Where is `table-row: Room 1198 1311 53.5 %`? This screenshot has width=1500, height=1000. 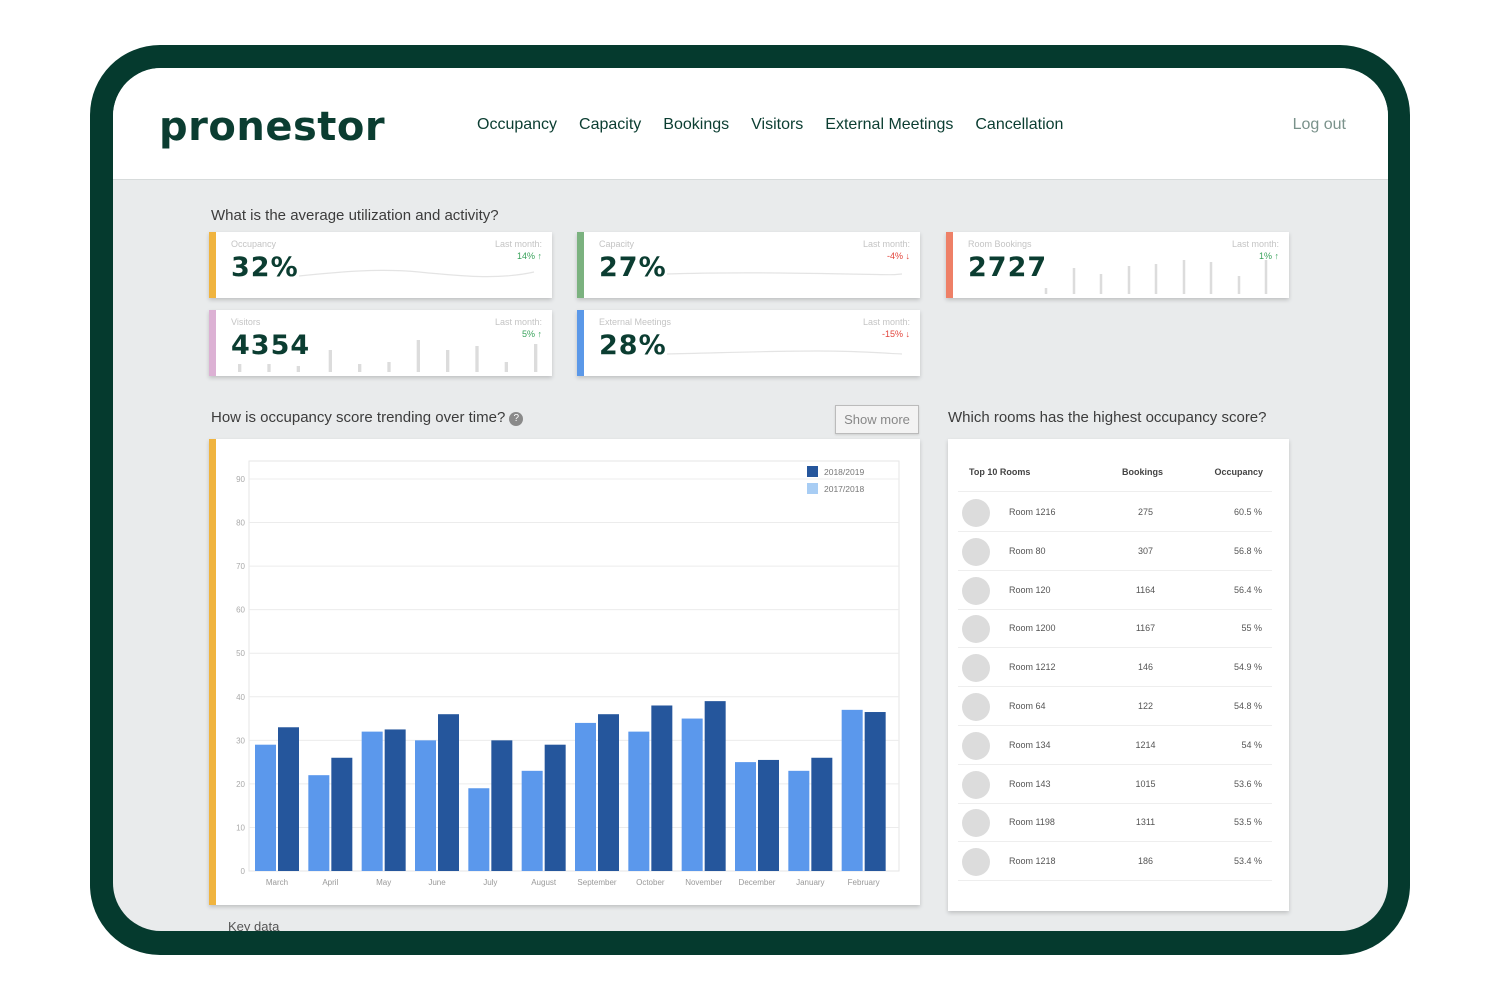 table-row: Room 1198 1311 53.5 % is located at coordinates (1115, 823).